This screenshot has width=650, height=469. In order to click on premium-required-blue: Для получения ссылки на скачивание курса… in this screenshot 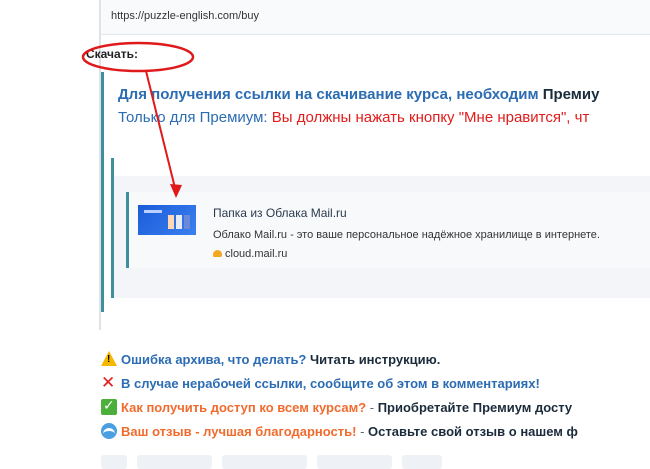, I will do `click(330, 94)`.